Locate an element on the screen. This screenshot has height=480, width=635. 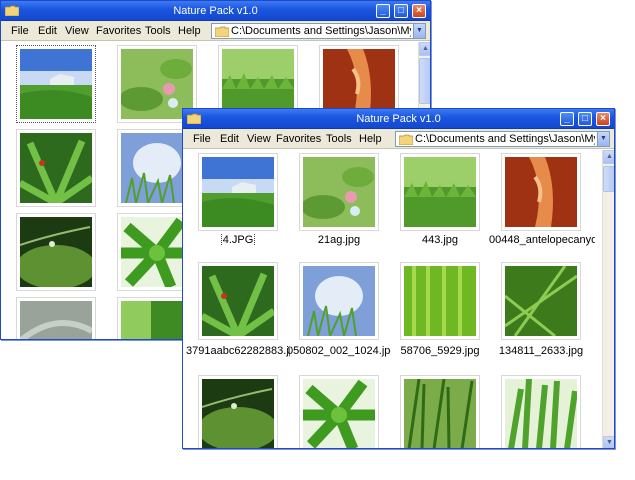
grass-thumbnail is located at coordinates (440, 192).